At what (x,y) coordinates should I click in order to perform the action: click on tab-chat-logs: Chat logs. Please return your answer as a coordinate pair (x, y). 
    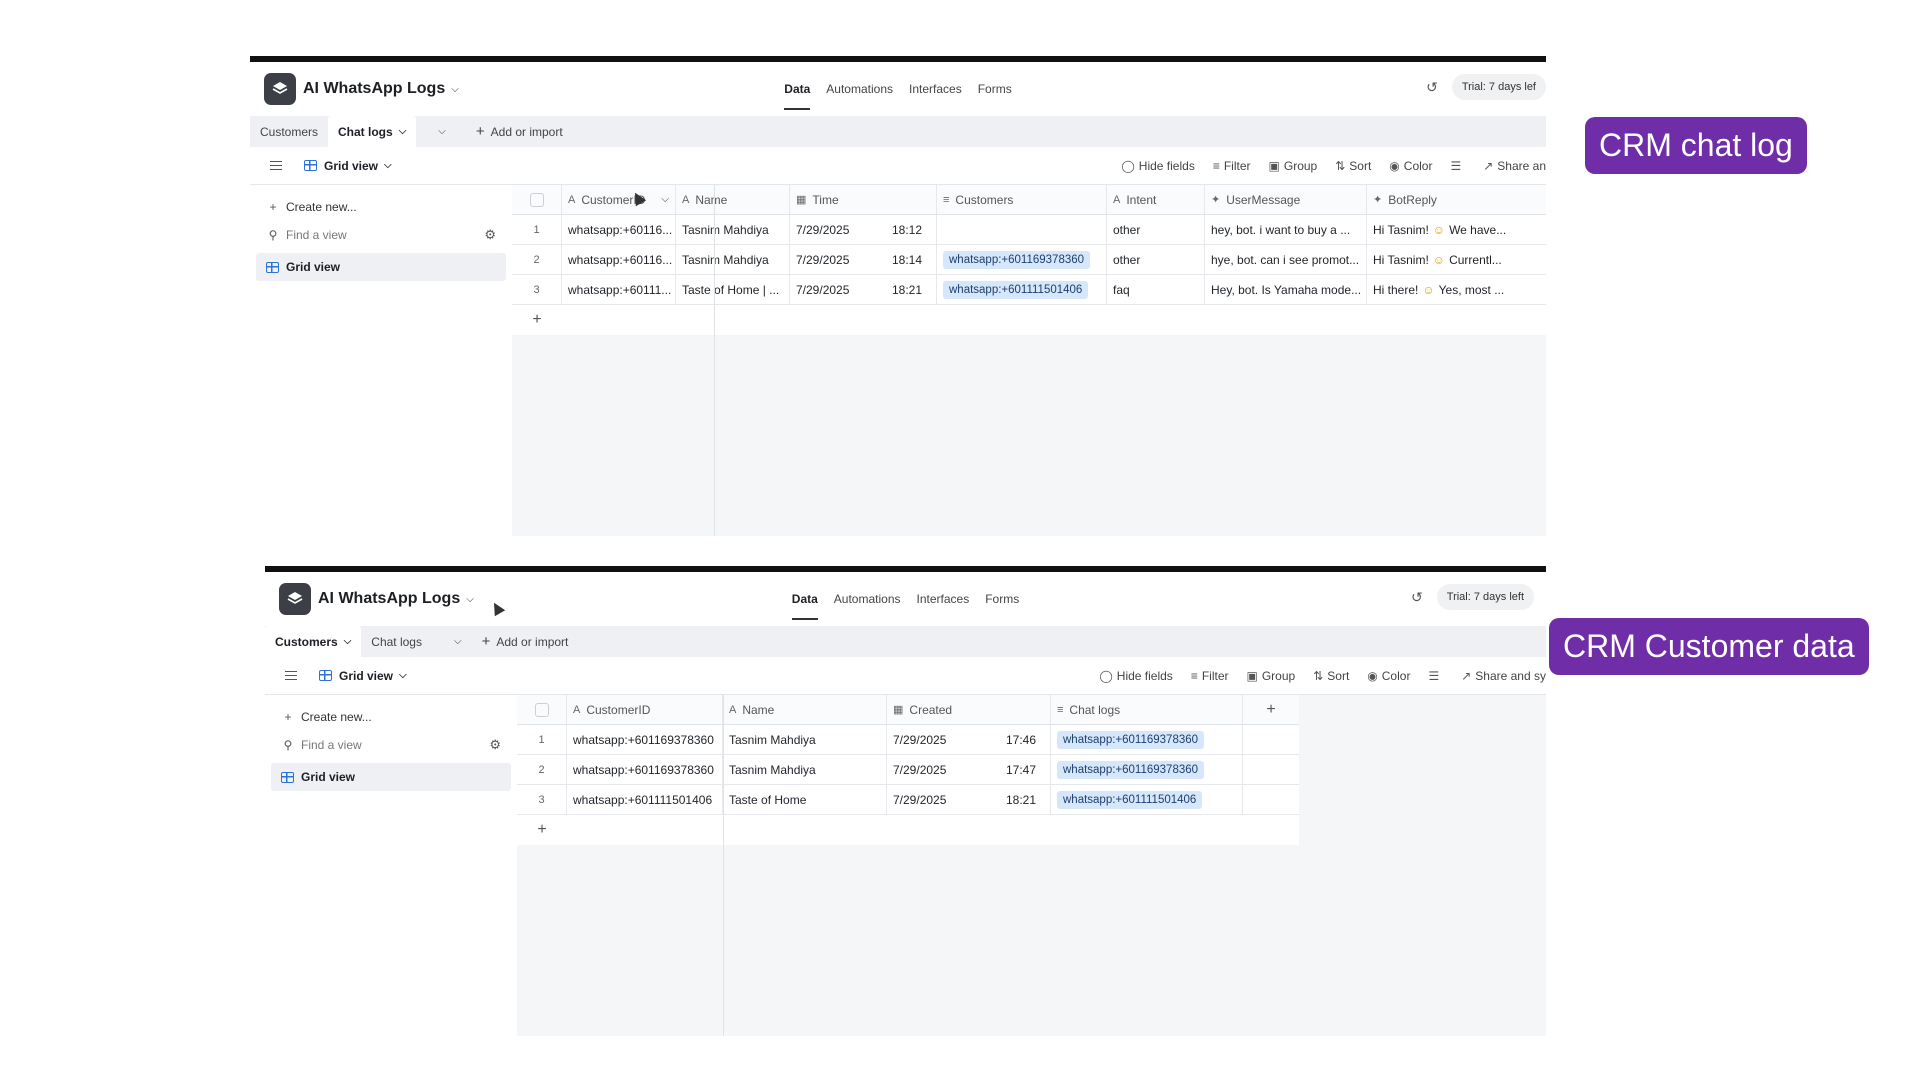
    Looking at the image, I should click on (396, 641).